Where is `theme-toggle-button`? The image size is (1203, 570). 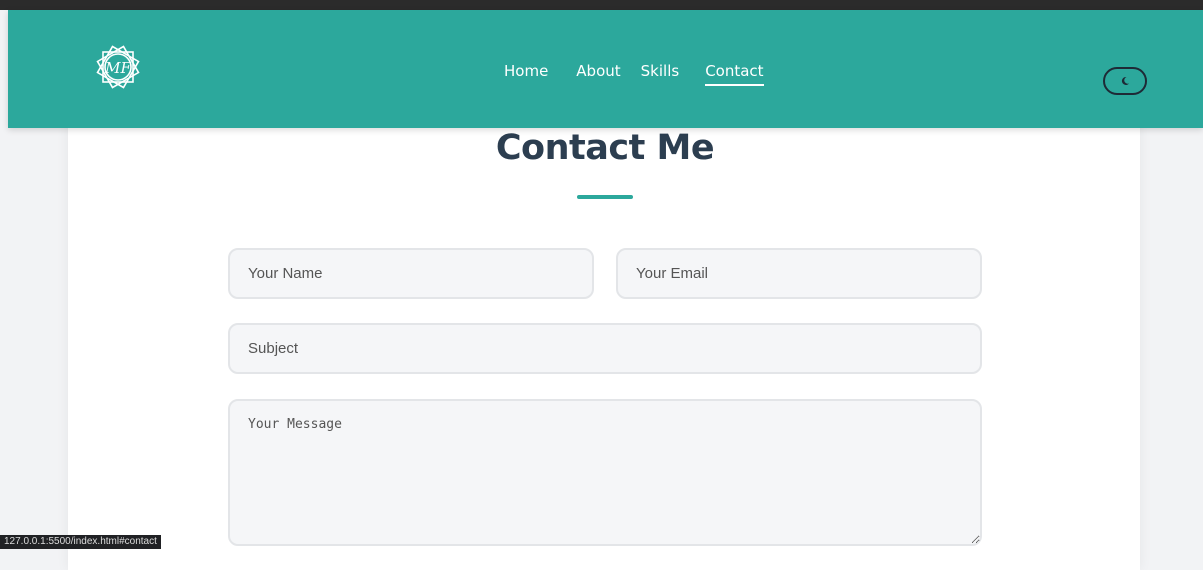
theme-toggle-button is located at coordinates (1125, 81).